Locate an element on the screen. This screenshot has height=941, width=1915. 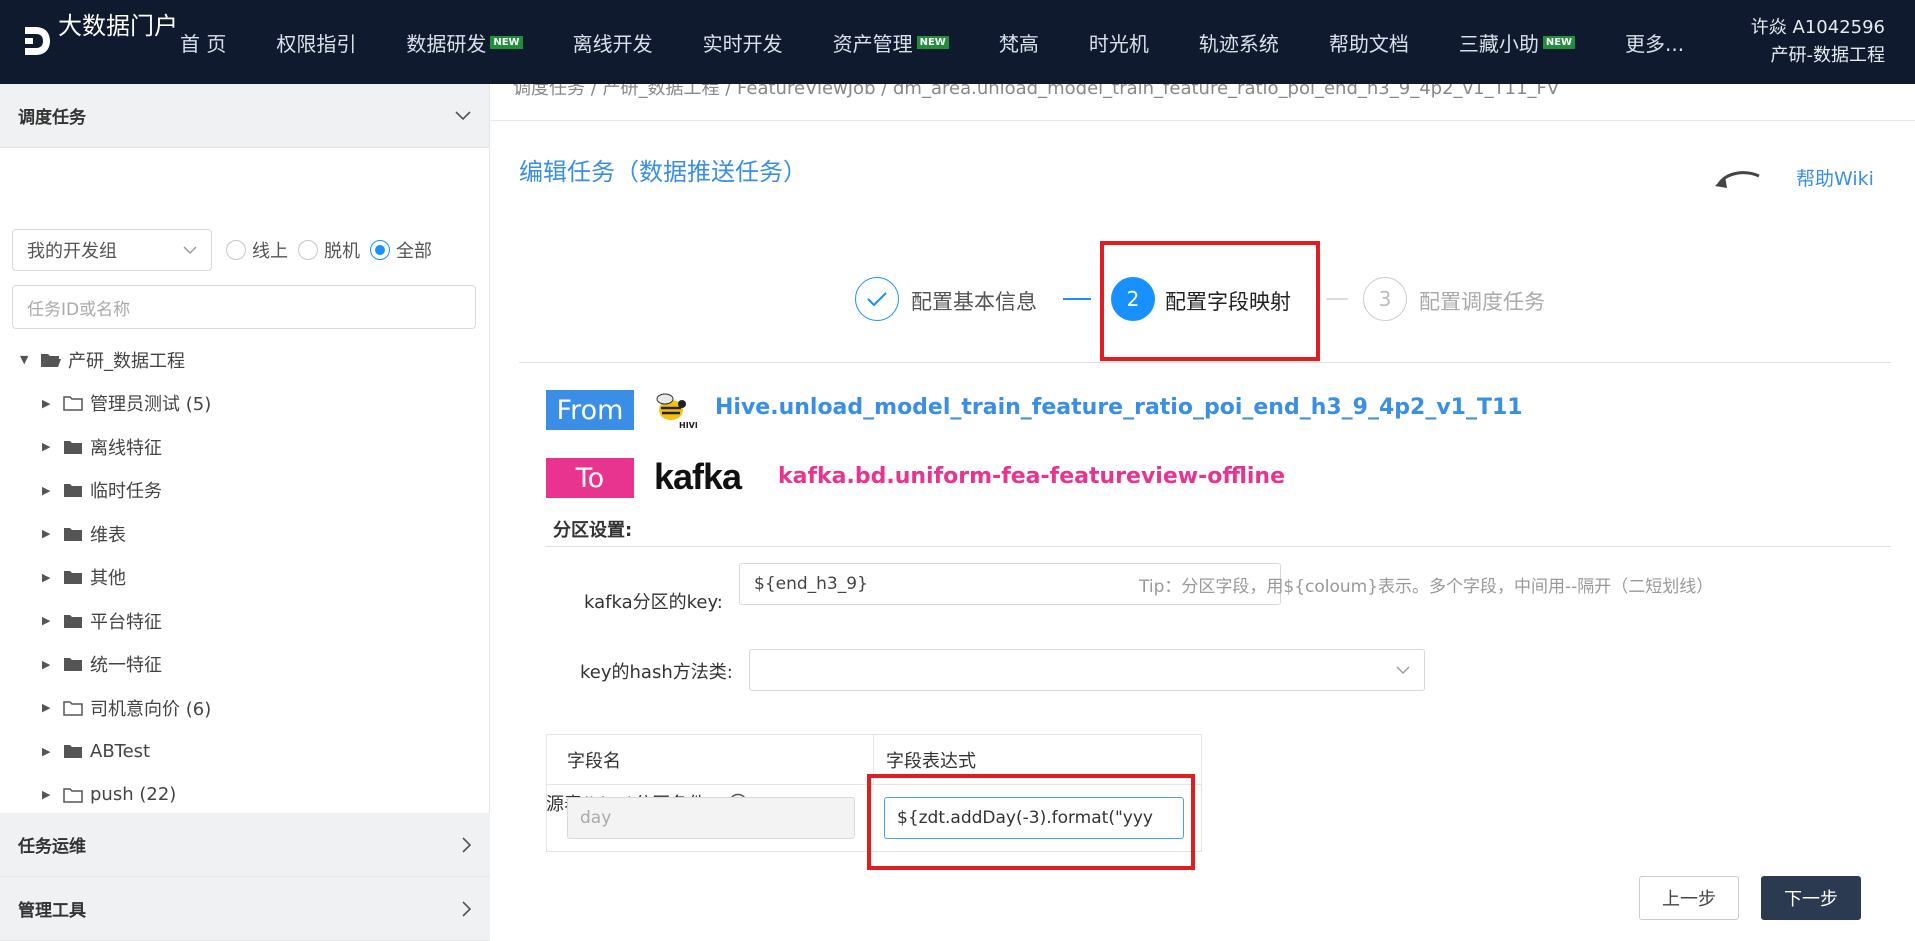
hive-bee-logo: HIVE is located at coordinates (676, 411).